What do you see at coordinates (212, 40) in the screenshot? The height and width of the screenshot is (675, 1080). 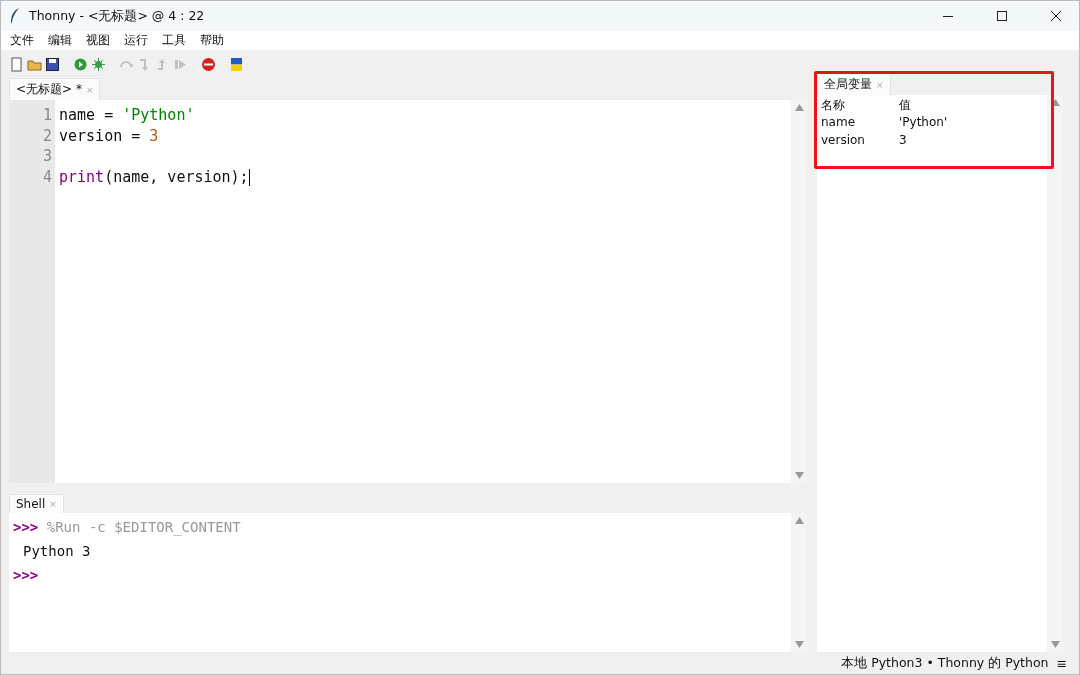 I see `menu-item: 帮助` at bounding box center [212, 40].